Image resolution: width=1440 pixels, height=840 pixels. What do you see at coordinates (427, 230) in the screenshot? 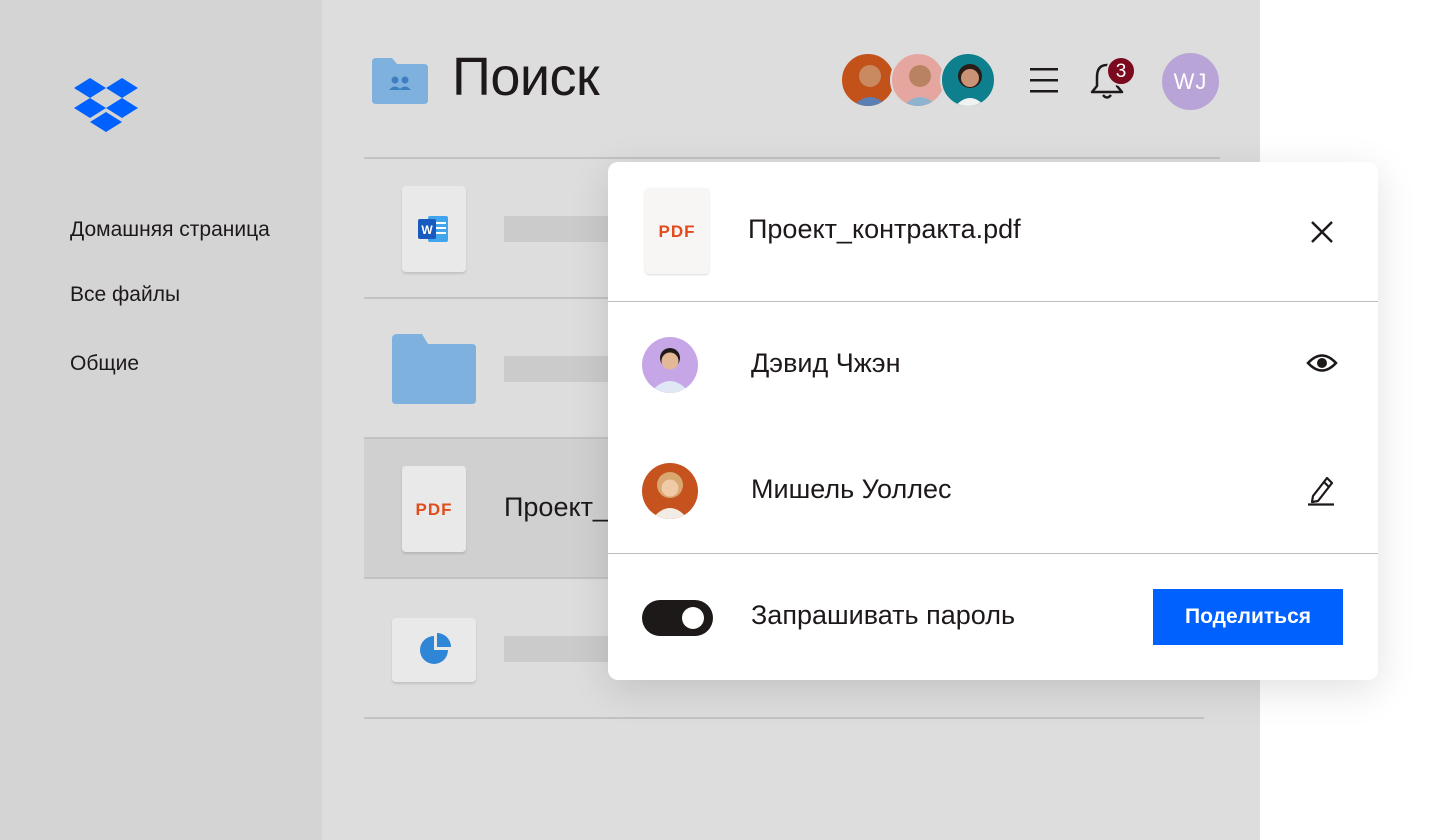
I see `svg-text: W` at bounding box center [427, 230].